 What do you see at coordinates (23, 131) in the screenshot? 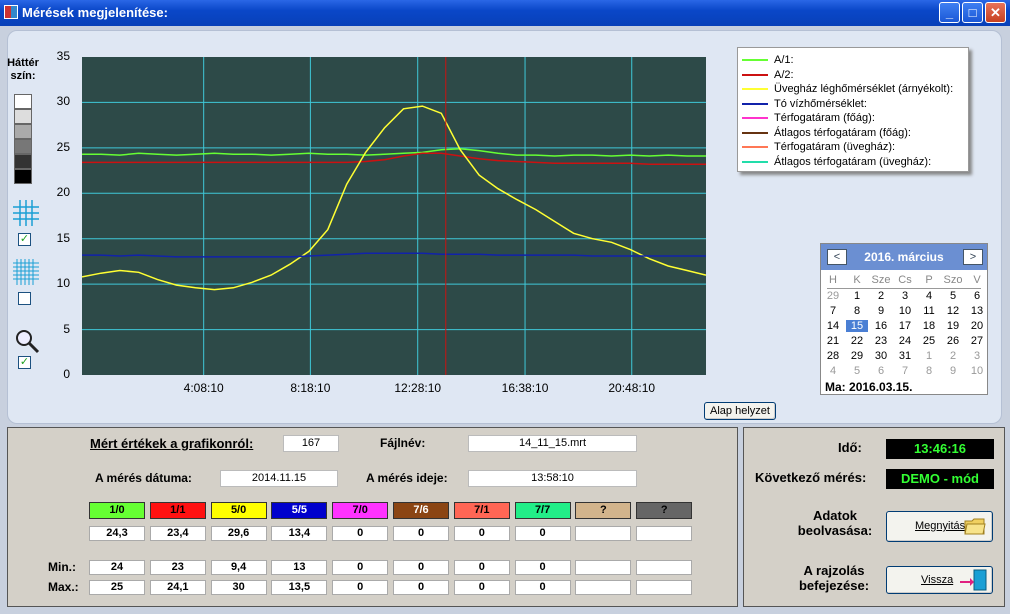
I see `bg-swatch-mid` at bounding box center [23, 131].